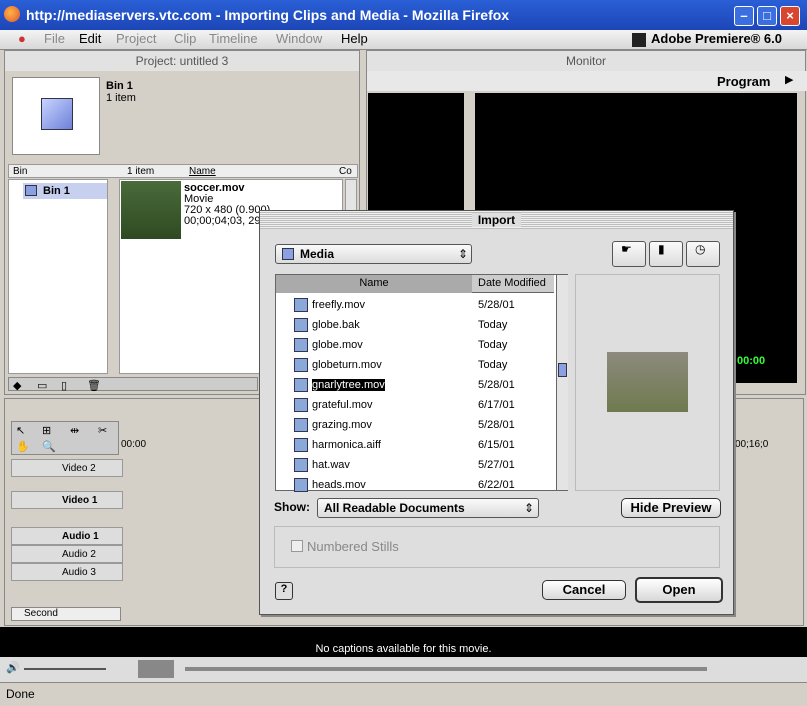 This screenshot has width=807, height=706. I want to click on file-name: freefly.mov, so click(338, 305).